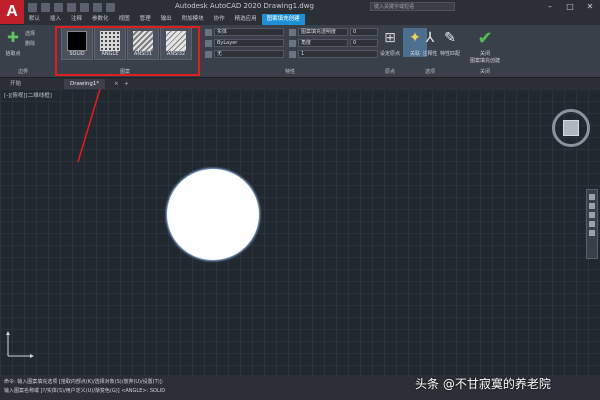 The height and width of the screenshot is (400, 600). I want to click on orbit-icon, so click(592, 224).